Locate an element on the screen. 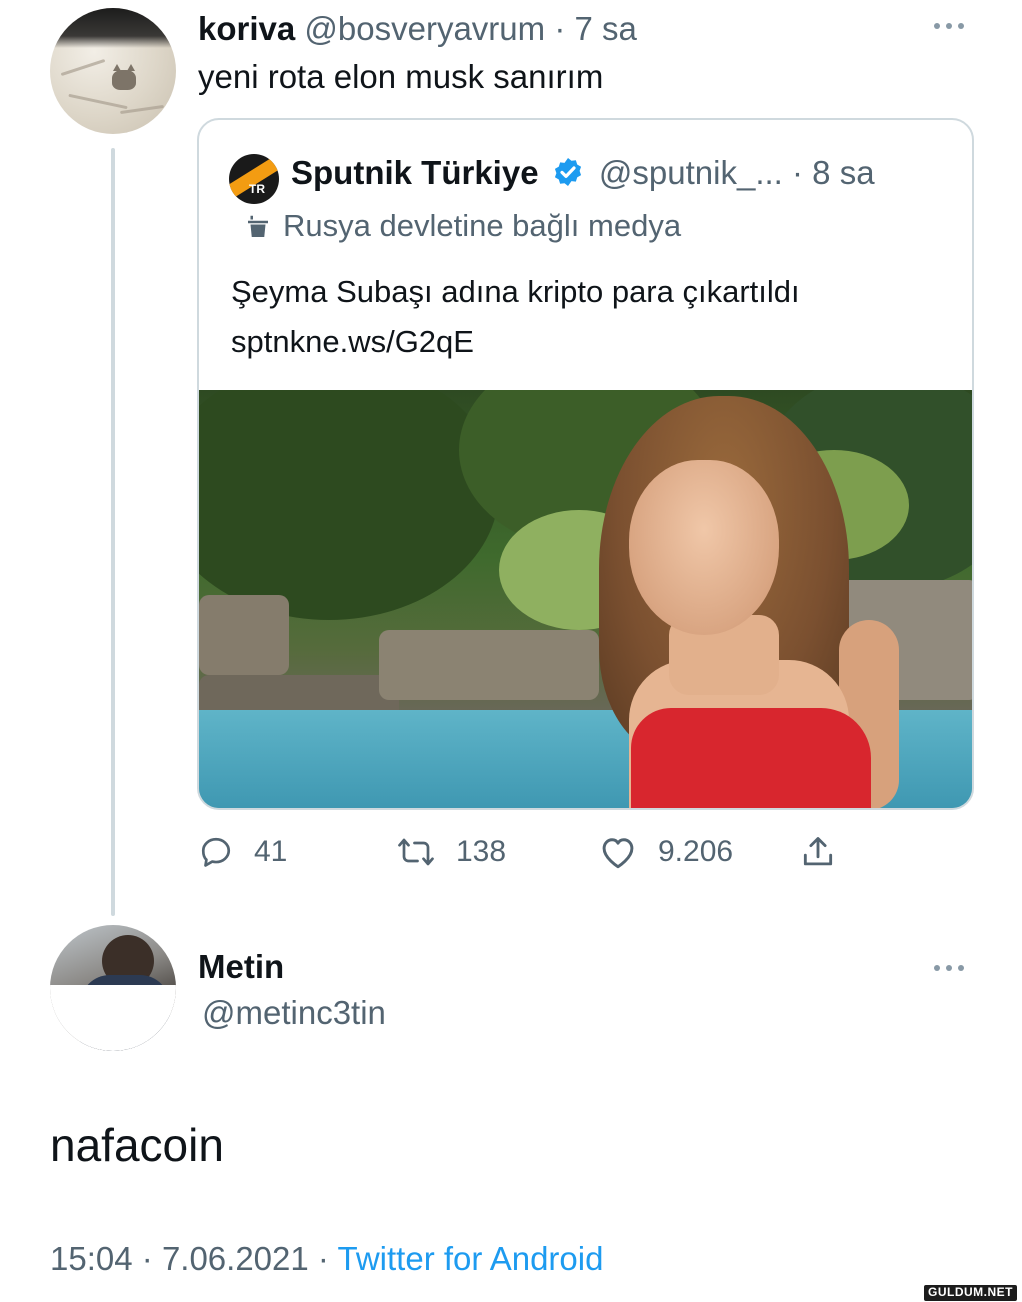  share-icon is located at coordinates (818, 851).